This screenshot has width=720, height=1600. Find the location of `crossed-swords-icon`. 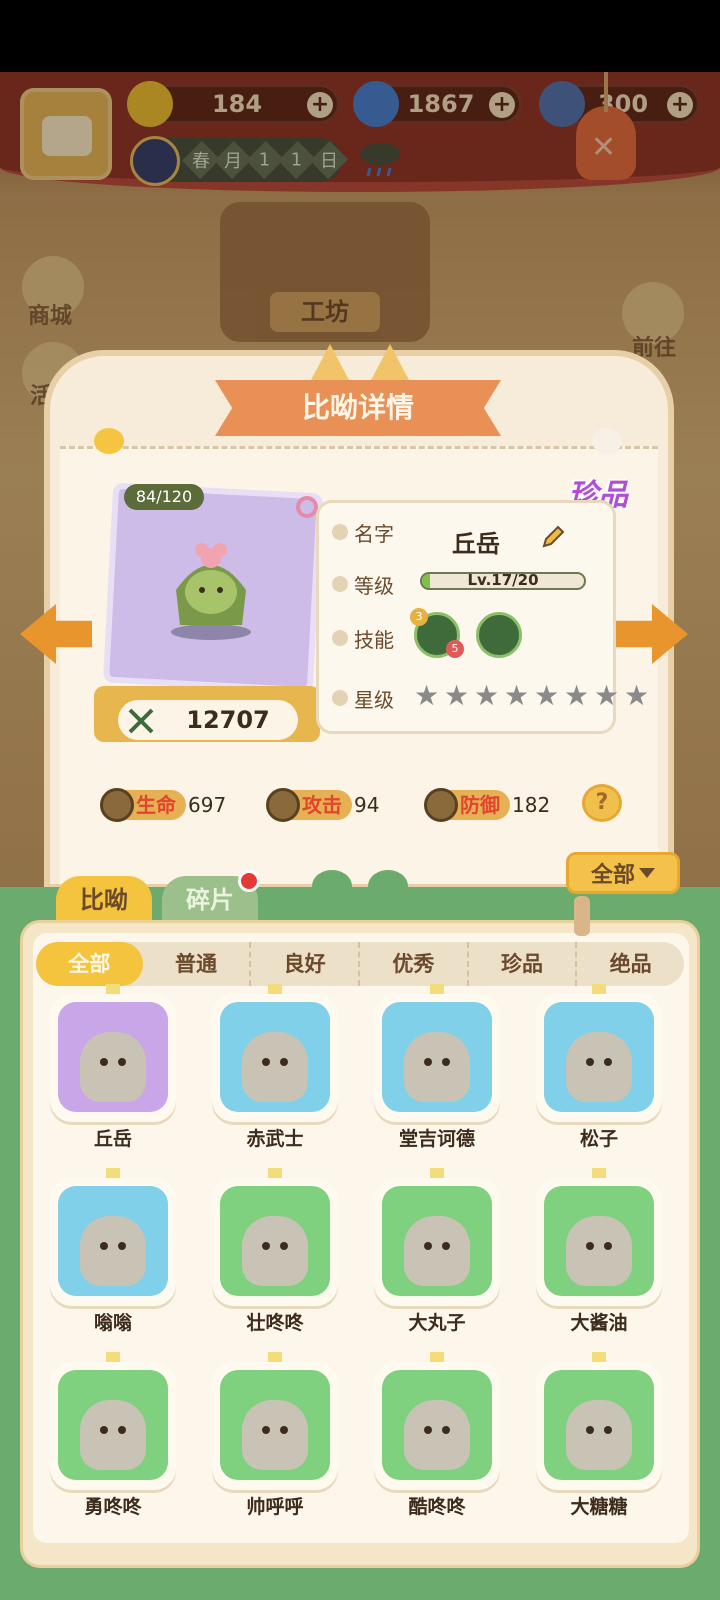

crossed-swords-icon is located at coordinates (141, 721).